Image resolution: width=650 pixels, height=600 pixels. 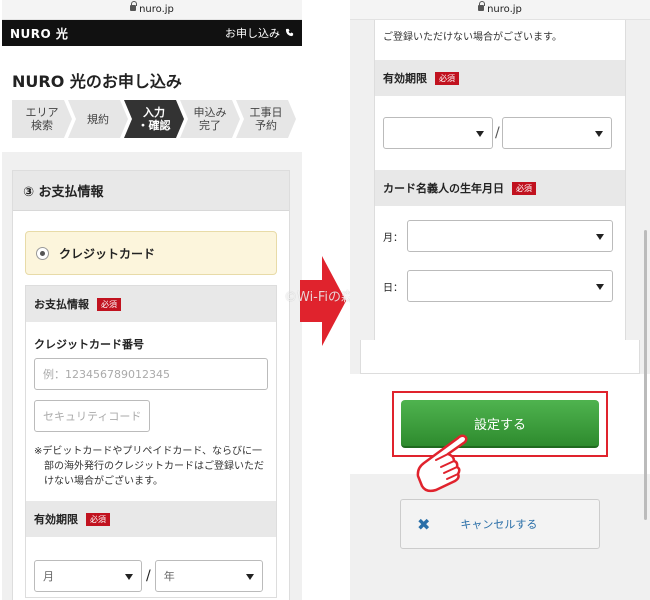 What do you see at coordinates (88, 576) in the screenshot?
I see `expiry-month-select: 月` at bounding box center [88, 576].